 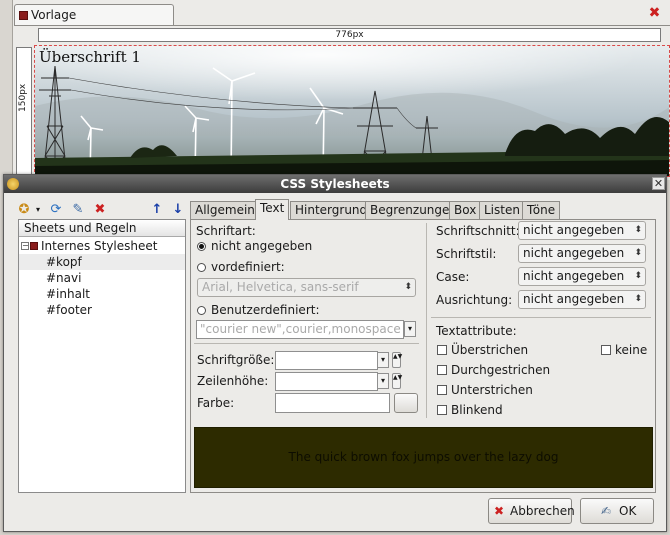 What do you see at coordinates (326, 381) in the screenshot?
I see `line-height-input` at bounding box center [326, 381].